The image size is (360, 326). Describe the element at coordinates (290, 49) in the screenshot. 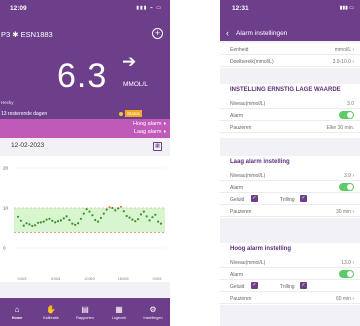

I see `unit-row: Eenheid mmol/L ›` at that location.